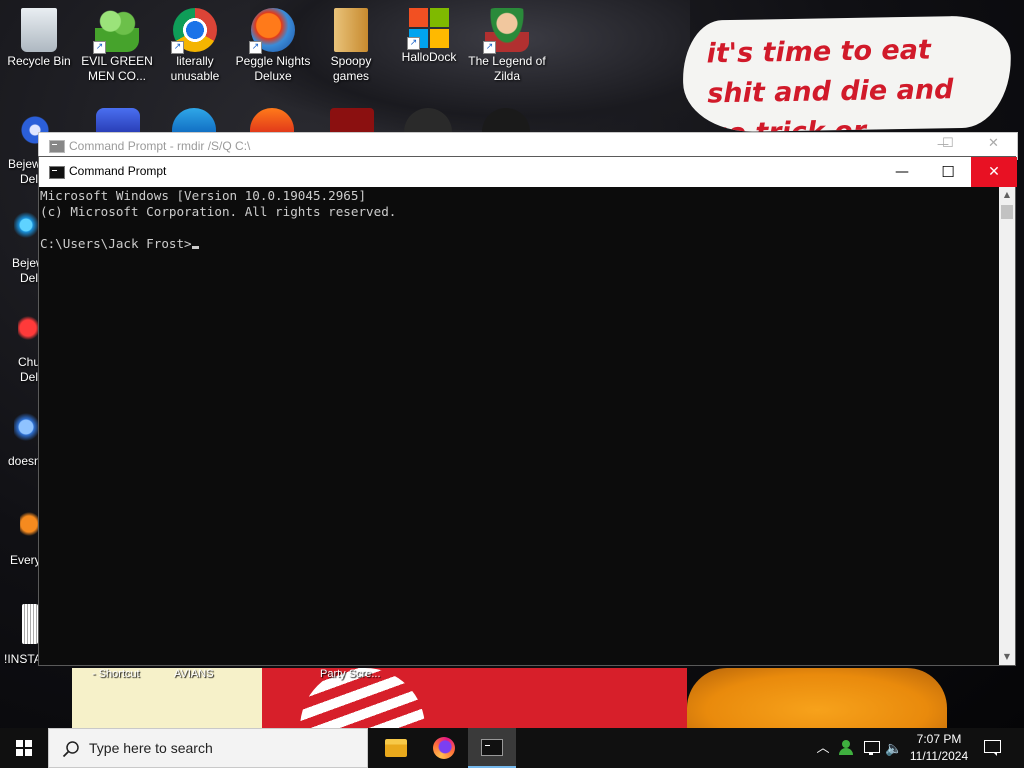  Describe the element at coordinates (939, 748) in the screenshot. I see `taskbar-clock: 7:07 PM 11/11/2024` at that location.